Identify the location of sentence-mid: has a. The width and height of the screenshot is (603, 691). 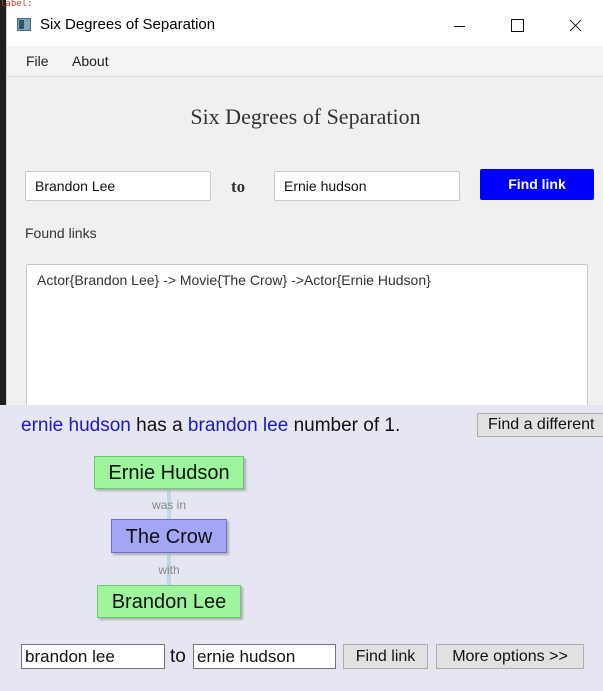
(159, 425).